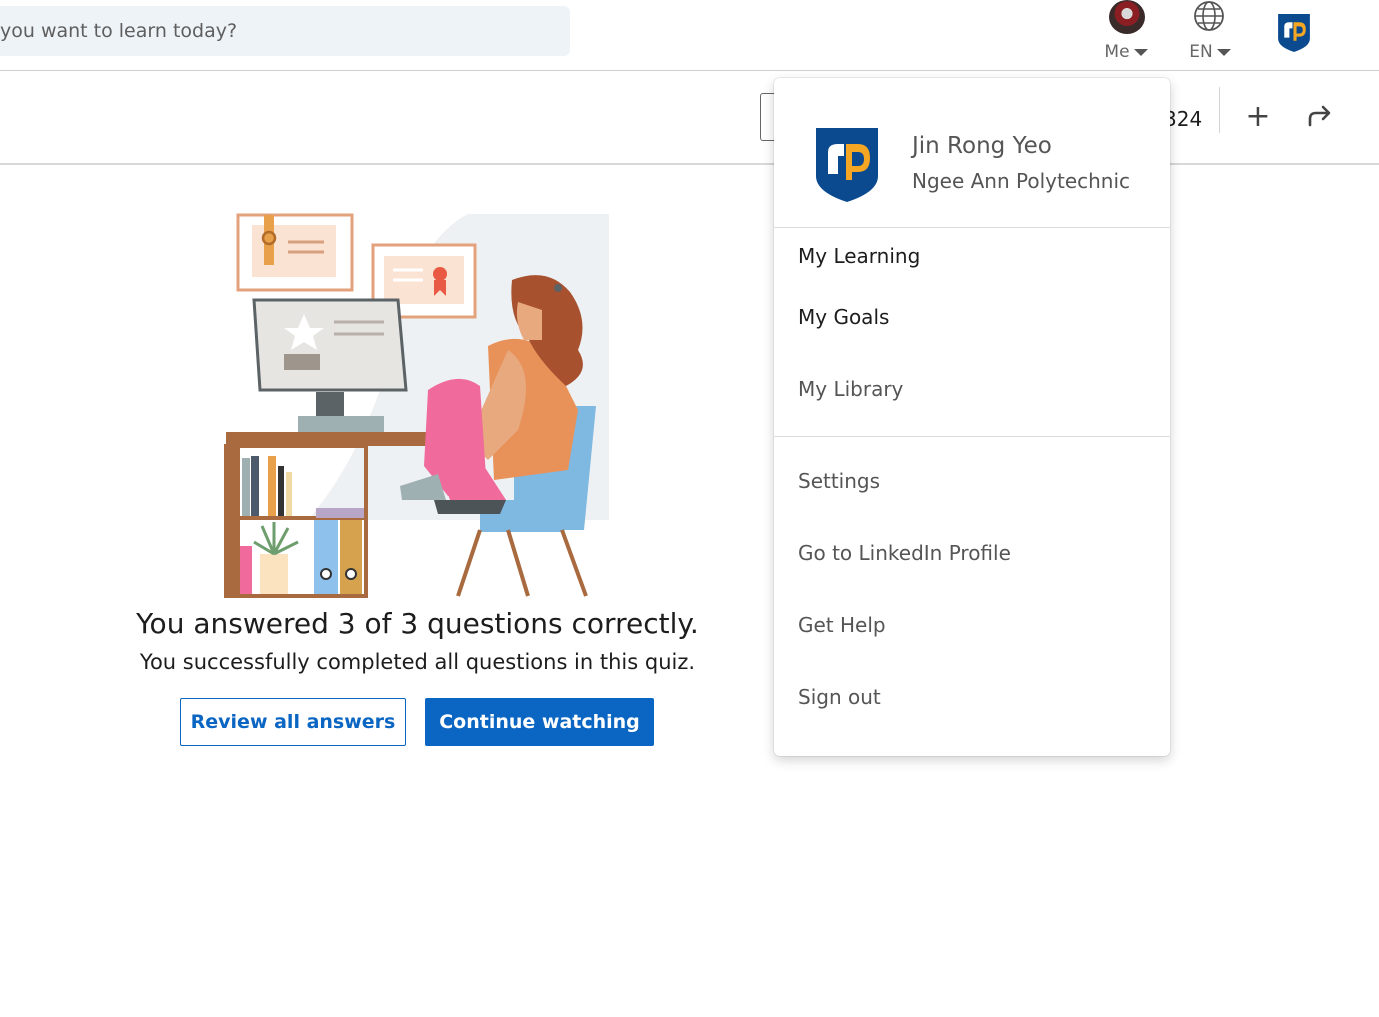 The width and height of the screenshot is (1379, 1017). Describe the element at coordinates (689, 35) in the screenshot. I see `top-navigation-bar: you want to learn today? Me EN` at that location.